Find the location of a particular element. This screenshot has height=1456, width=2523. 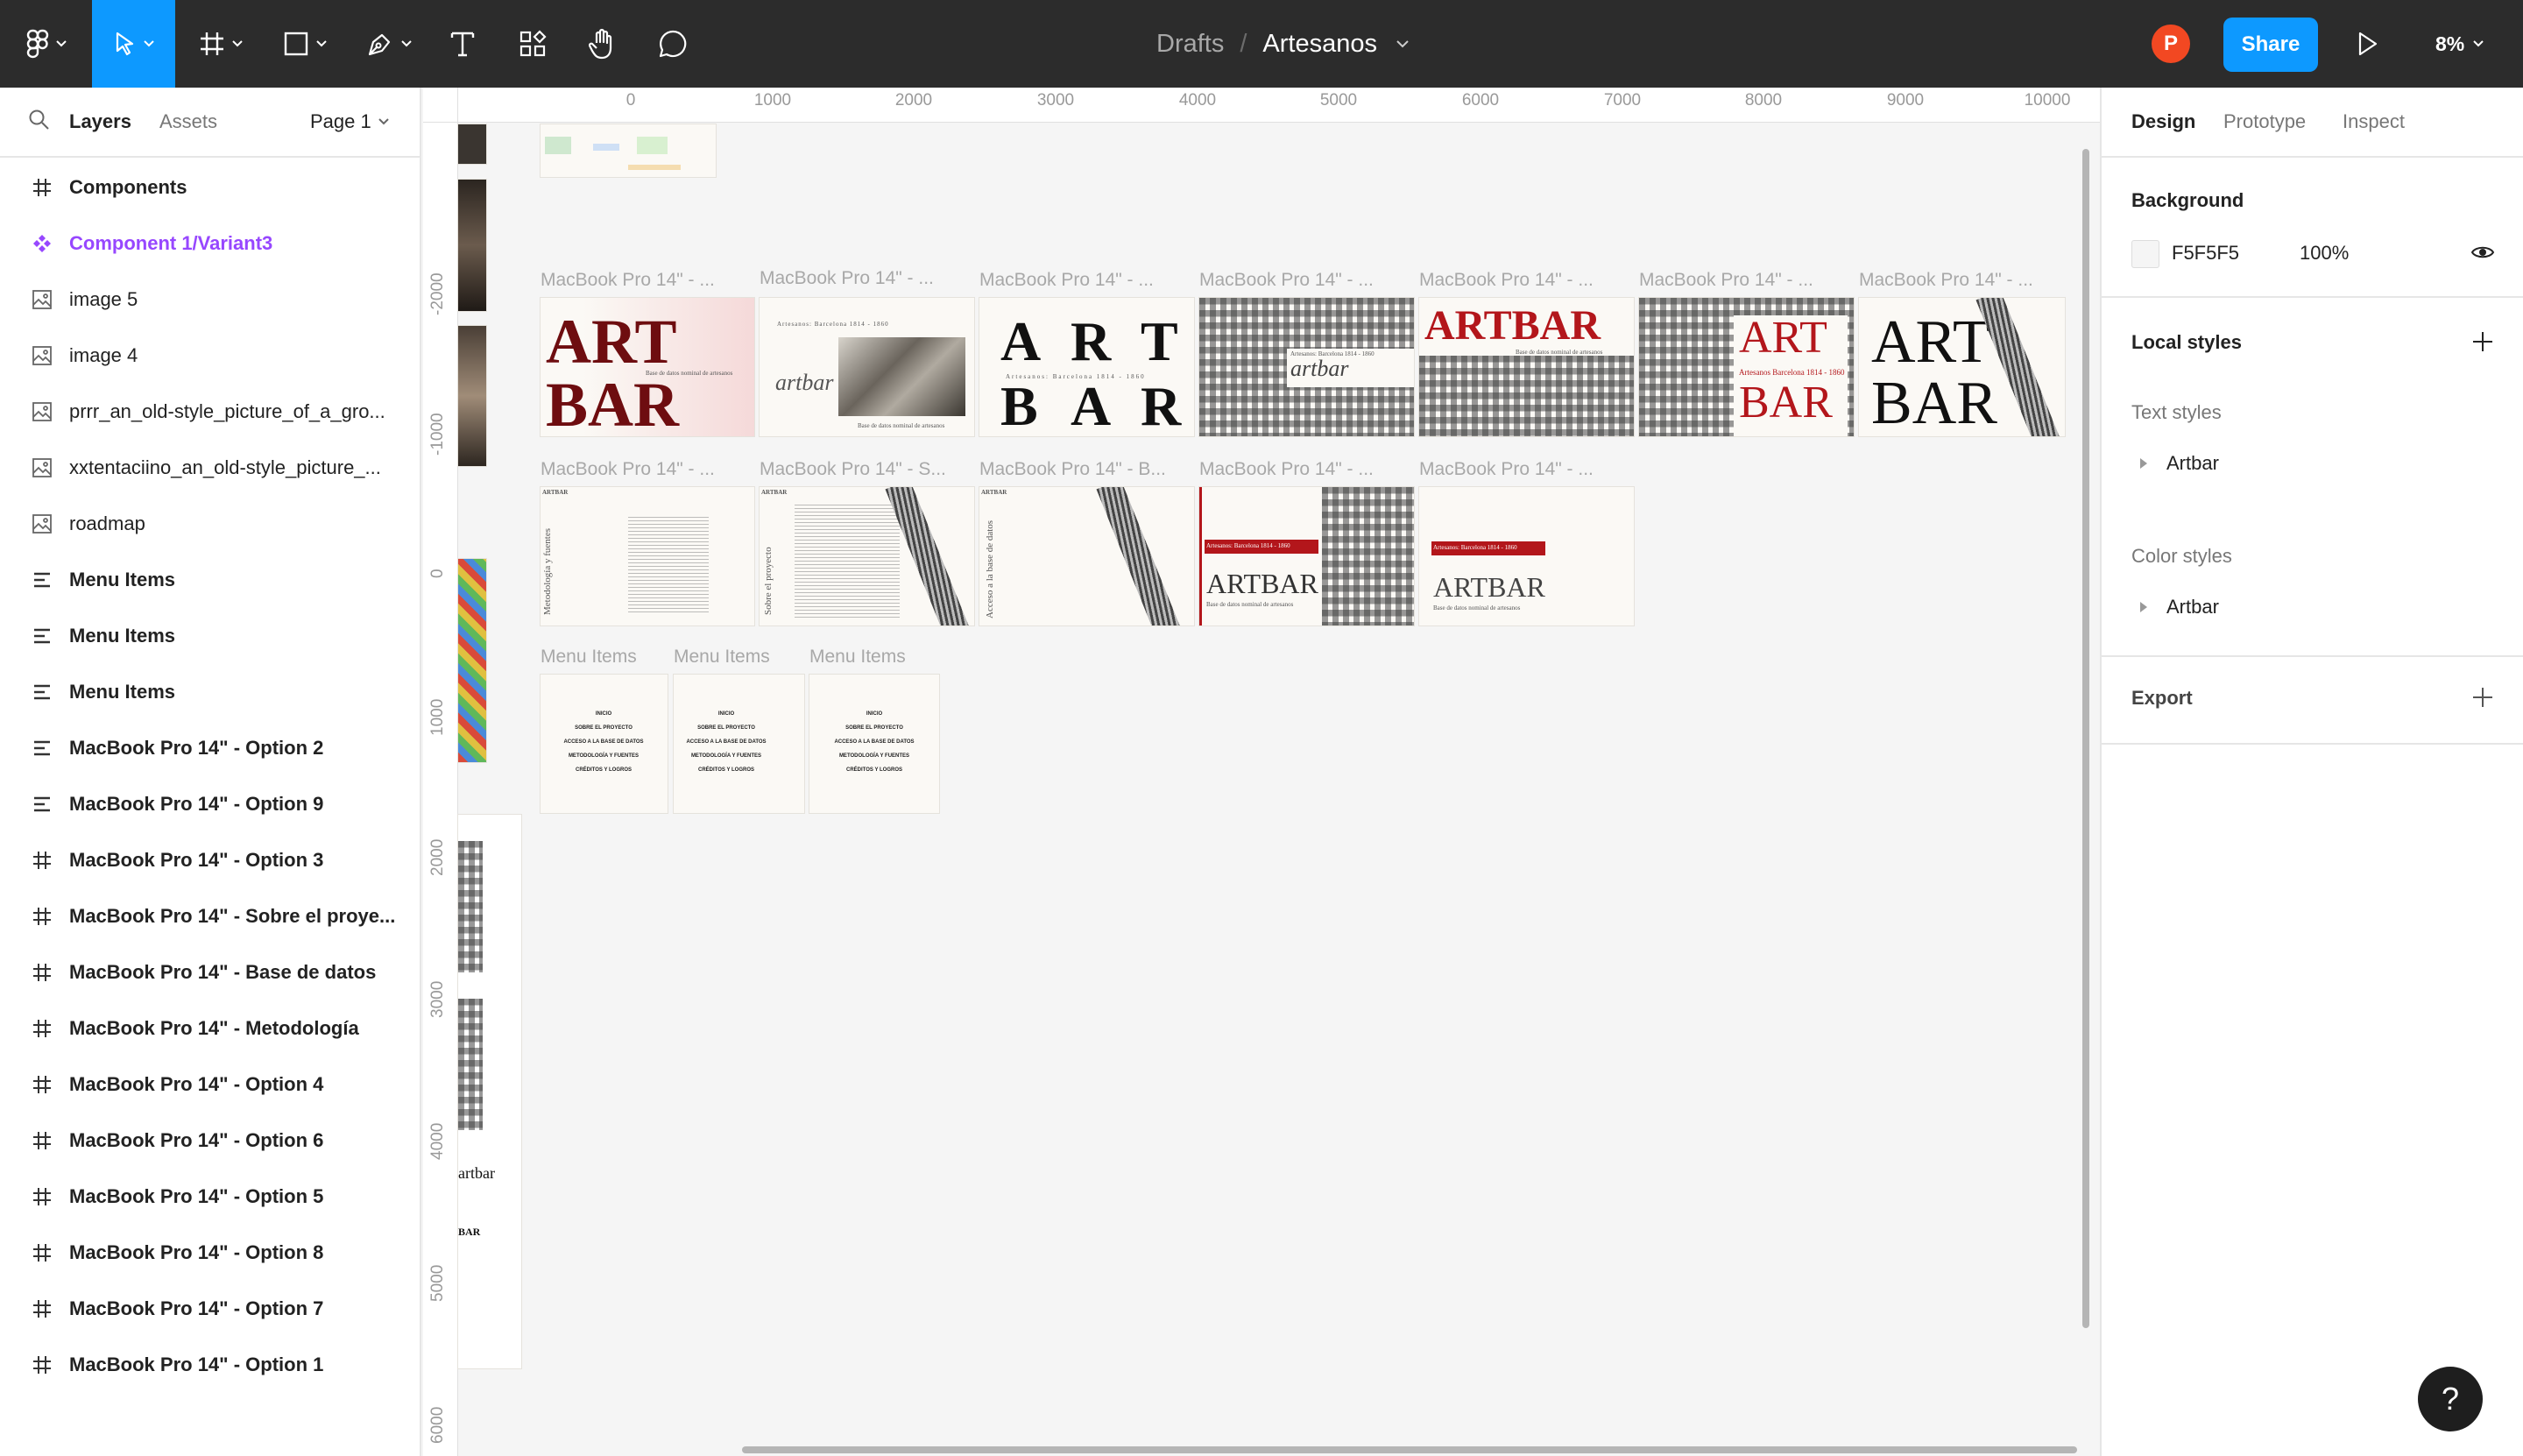

roadmap-image is located at coordinates (472, 660).